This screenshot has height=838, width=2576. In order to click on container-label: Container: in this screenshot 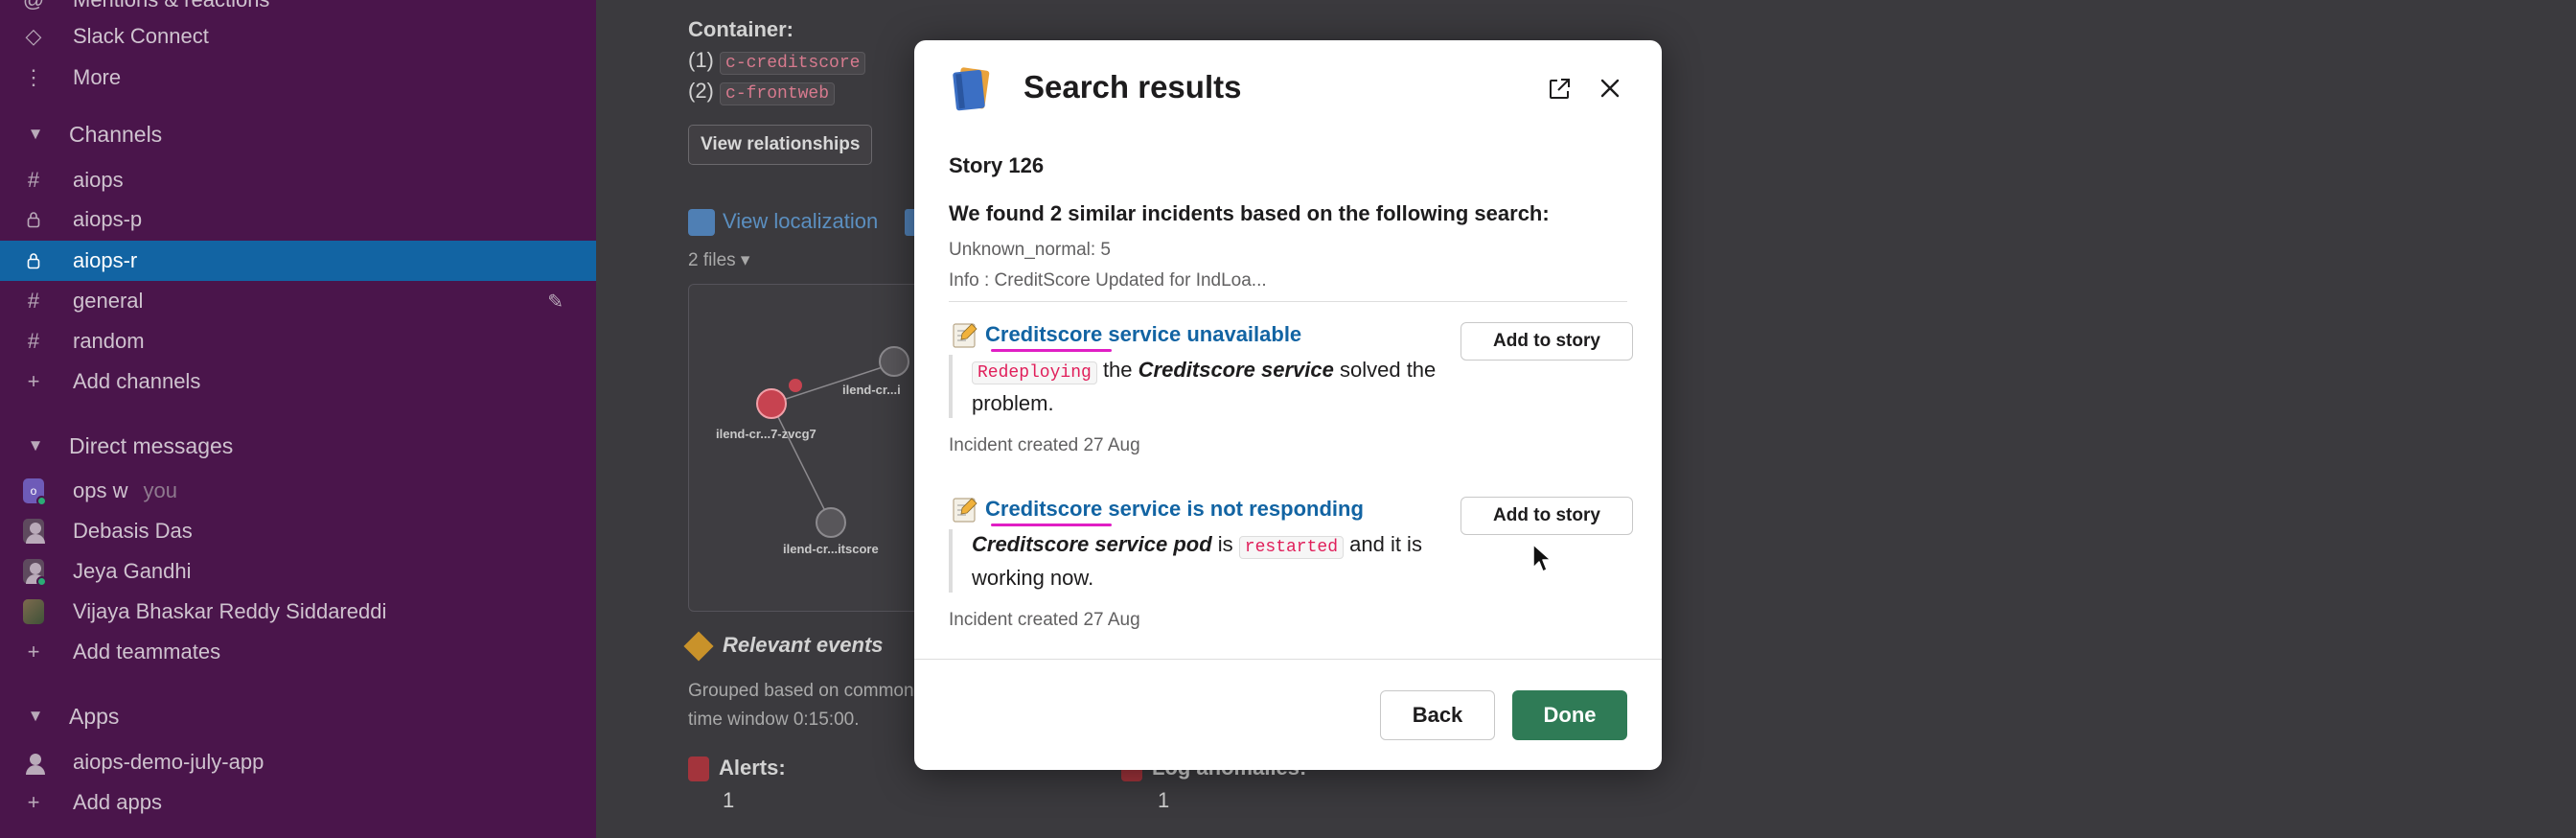, I will do `click(741, 29)`.